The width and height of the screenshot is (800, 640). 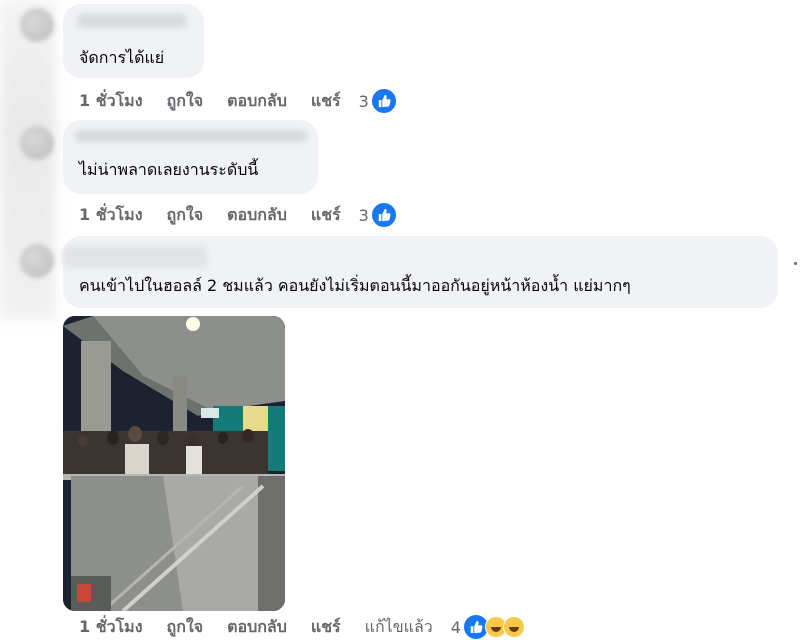 I want to click on comment-photo, so click(x=174, y=463).